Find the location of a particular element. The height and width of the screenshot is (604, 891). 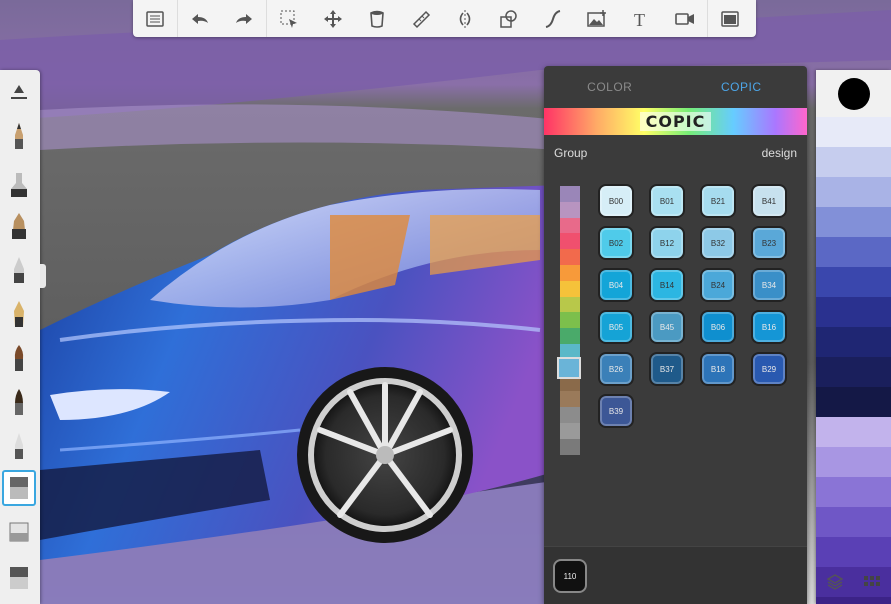

copic-chip-b34: B34 is located at coordinates (769, 285).